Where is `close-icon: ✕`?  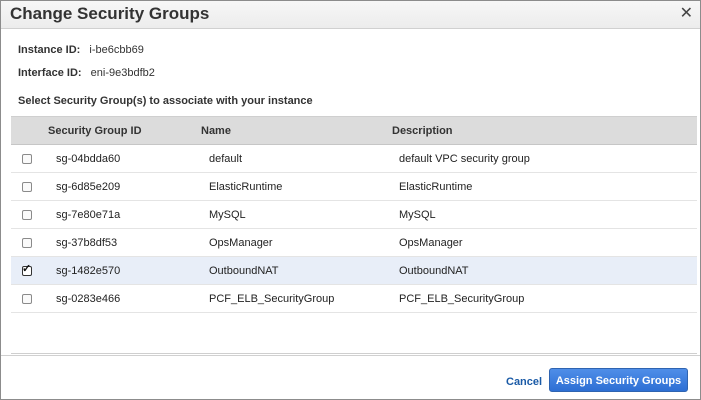
close-icon: ✕ is located at coordinates (686, 14).